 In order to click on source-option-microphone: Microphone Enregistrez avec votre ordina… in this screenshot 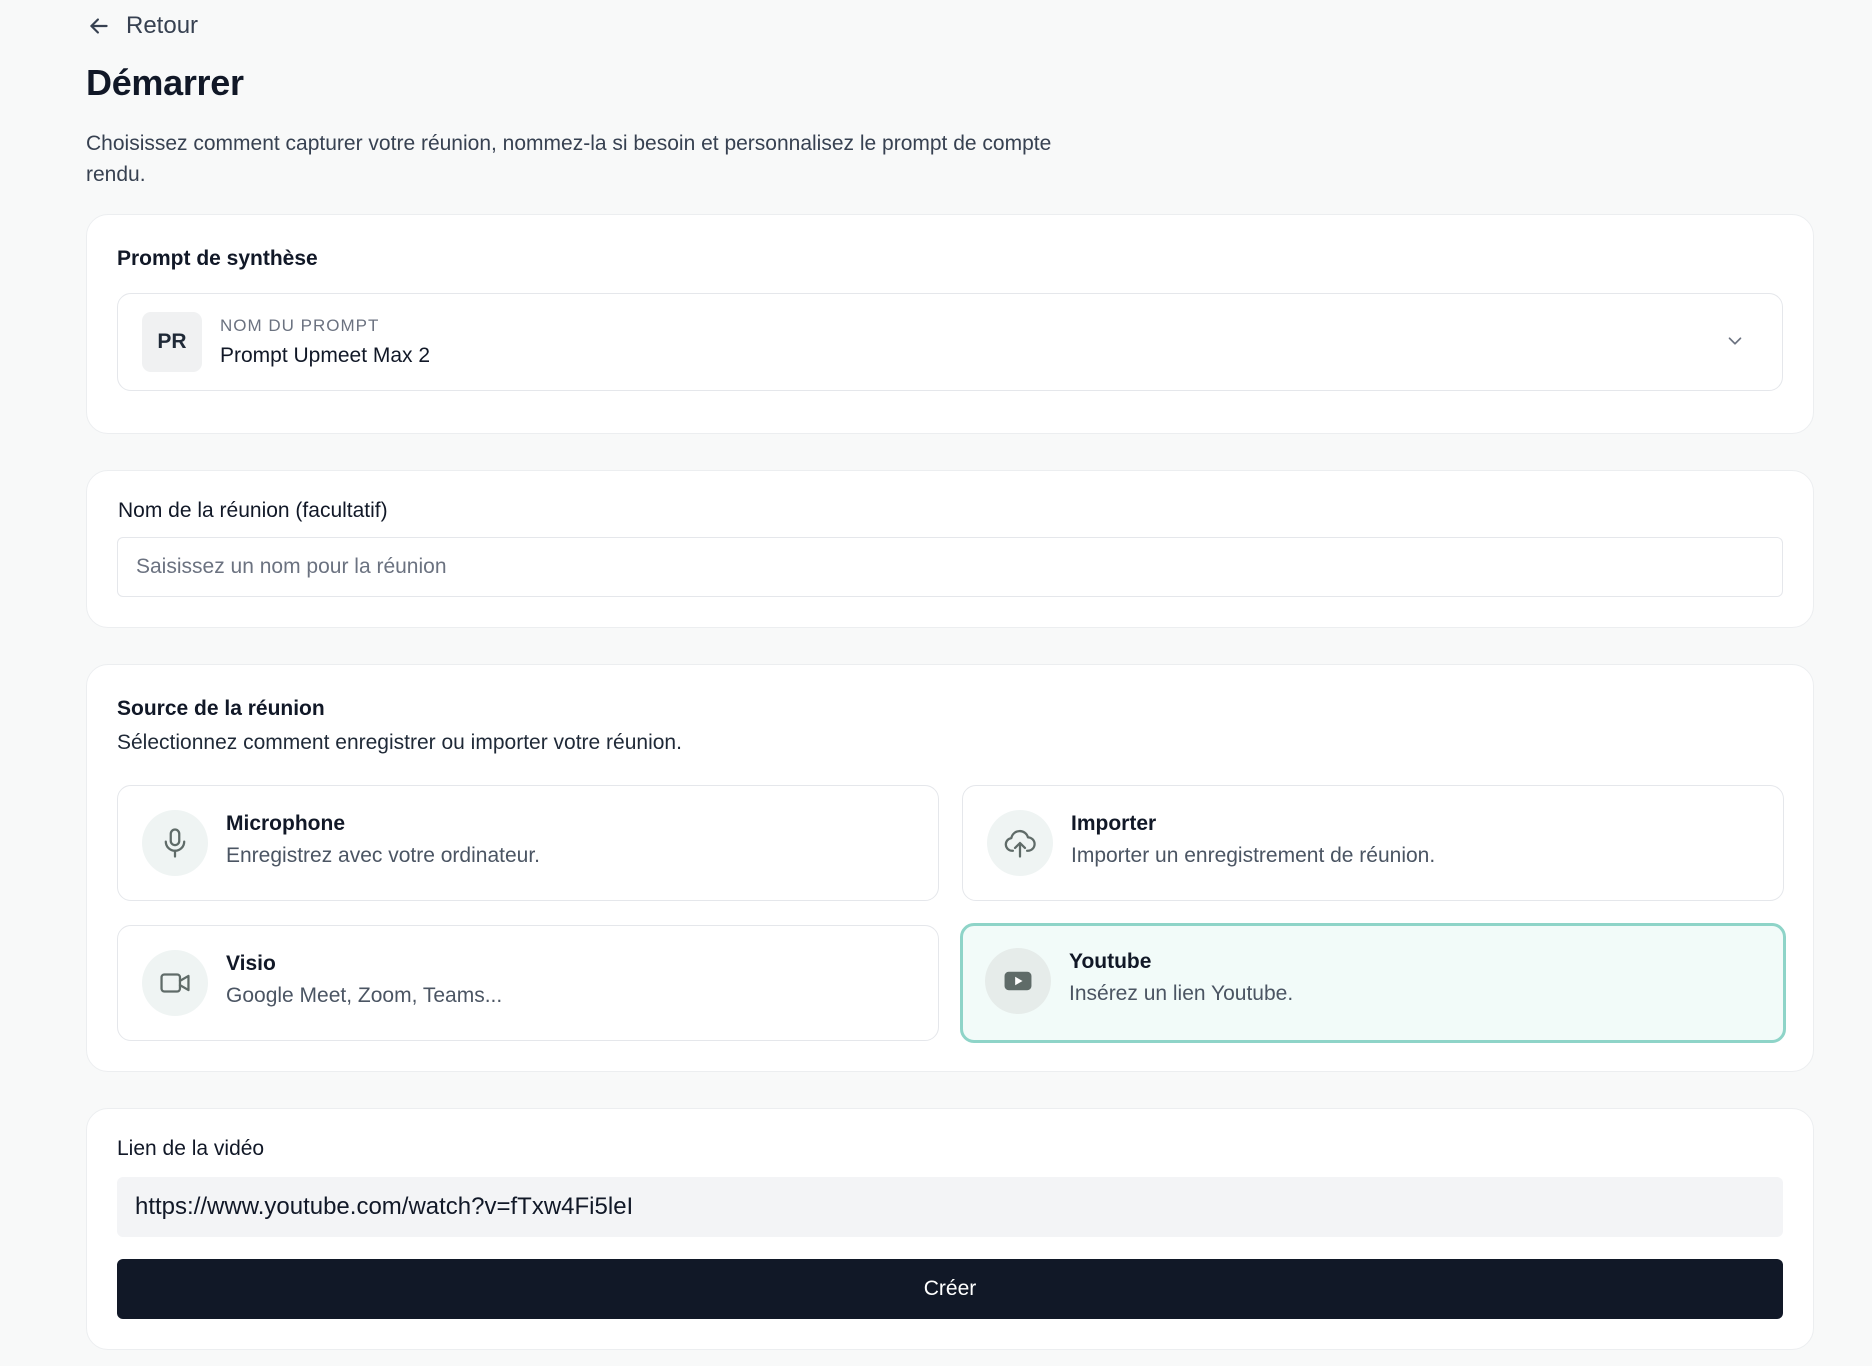, I will do `click(528, 843)`.